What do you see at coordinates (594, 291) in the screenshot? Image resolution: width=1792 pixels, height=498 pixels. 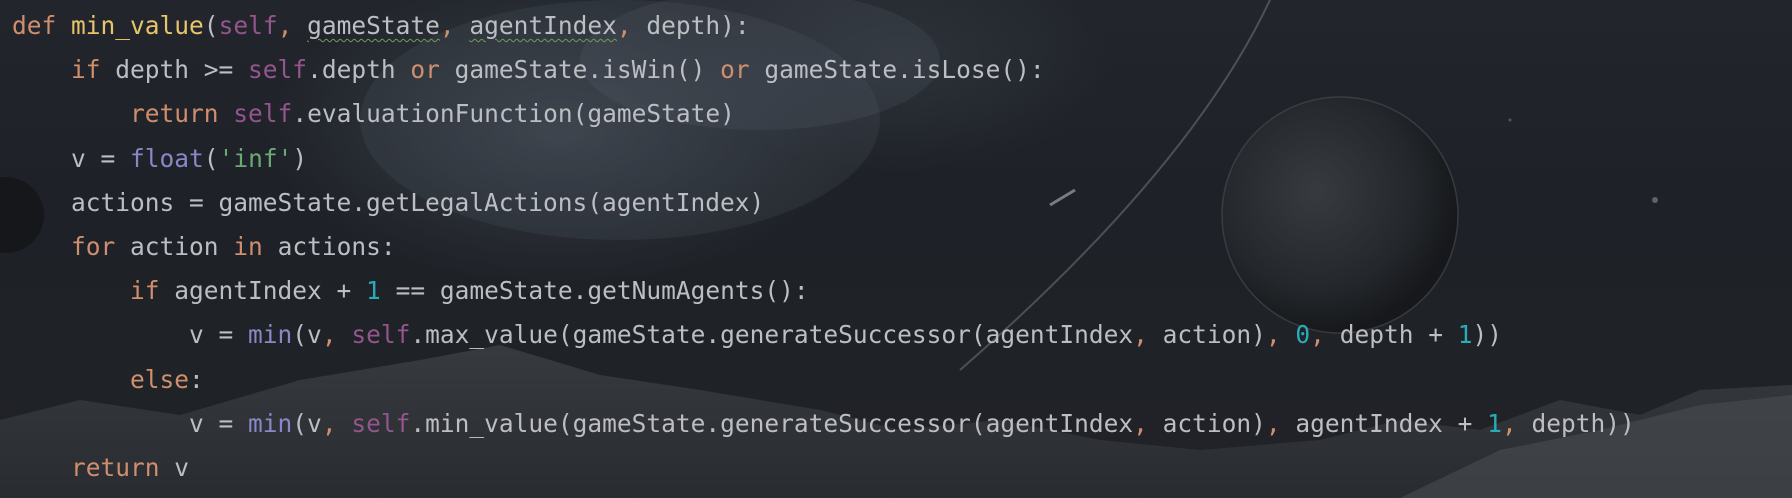 I see `code-token: == gameState.getNumAgents():` at bounding box center [594, 291].